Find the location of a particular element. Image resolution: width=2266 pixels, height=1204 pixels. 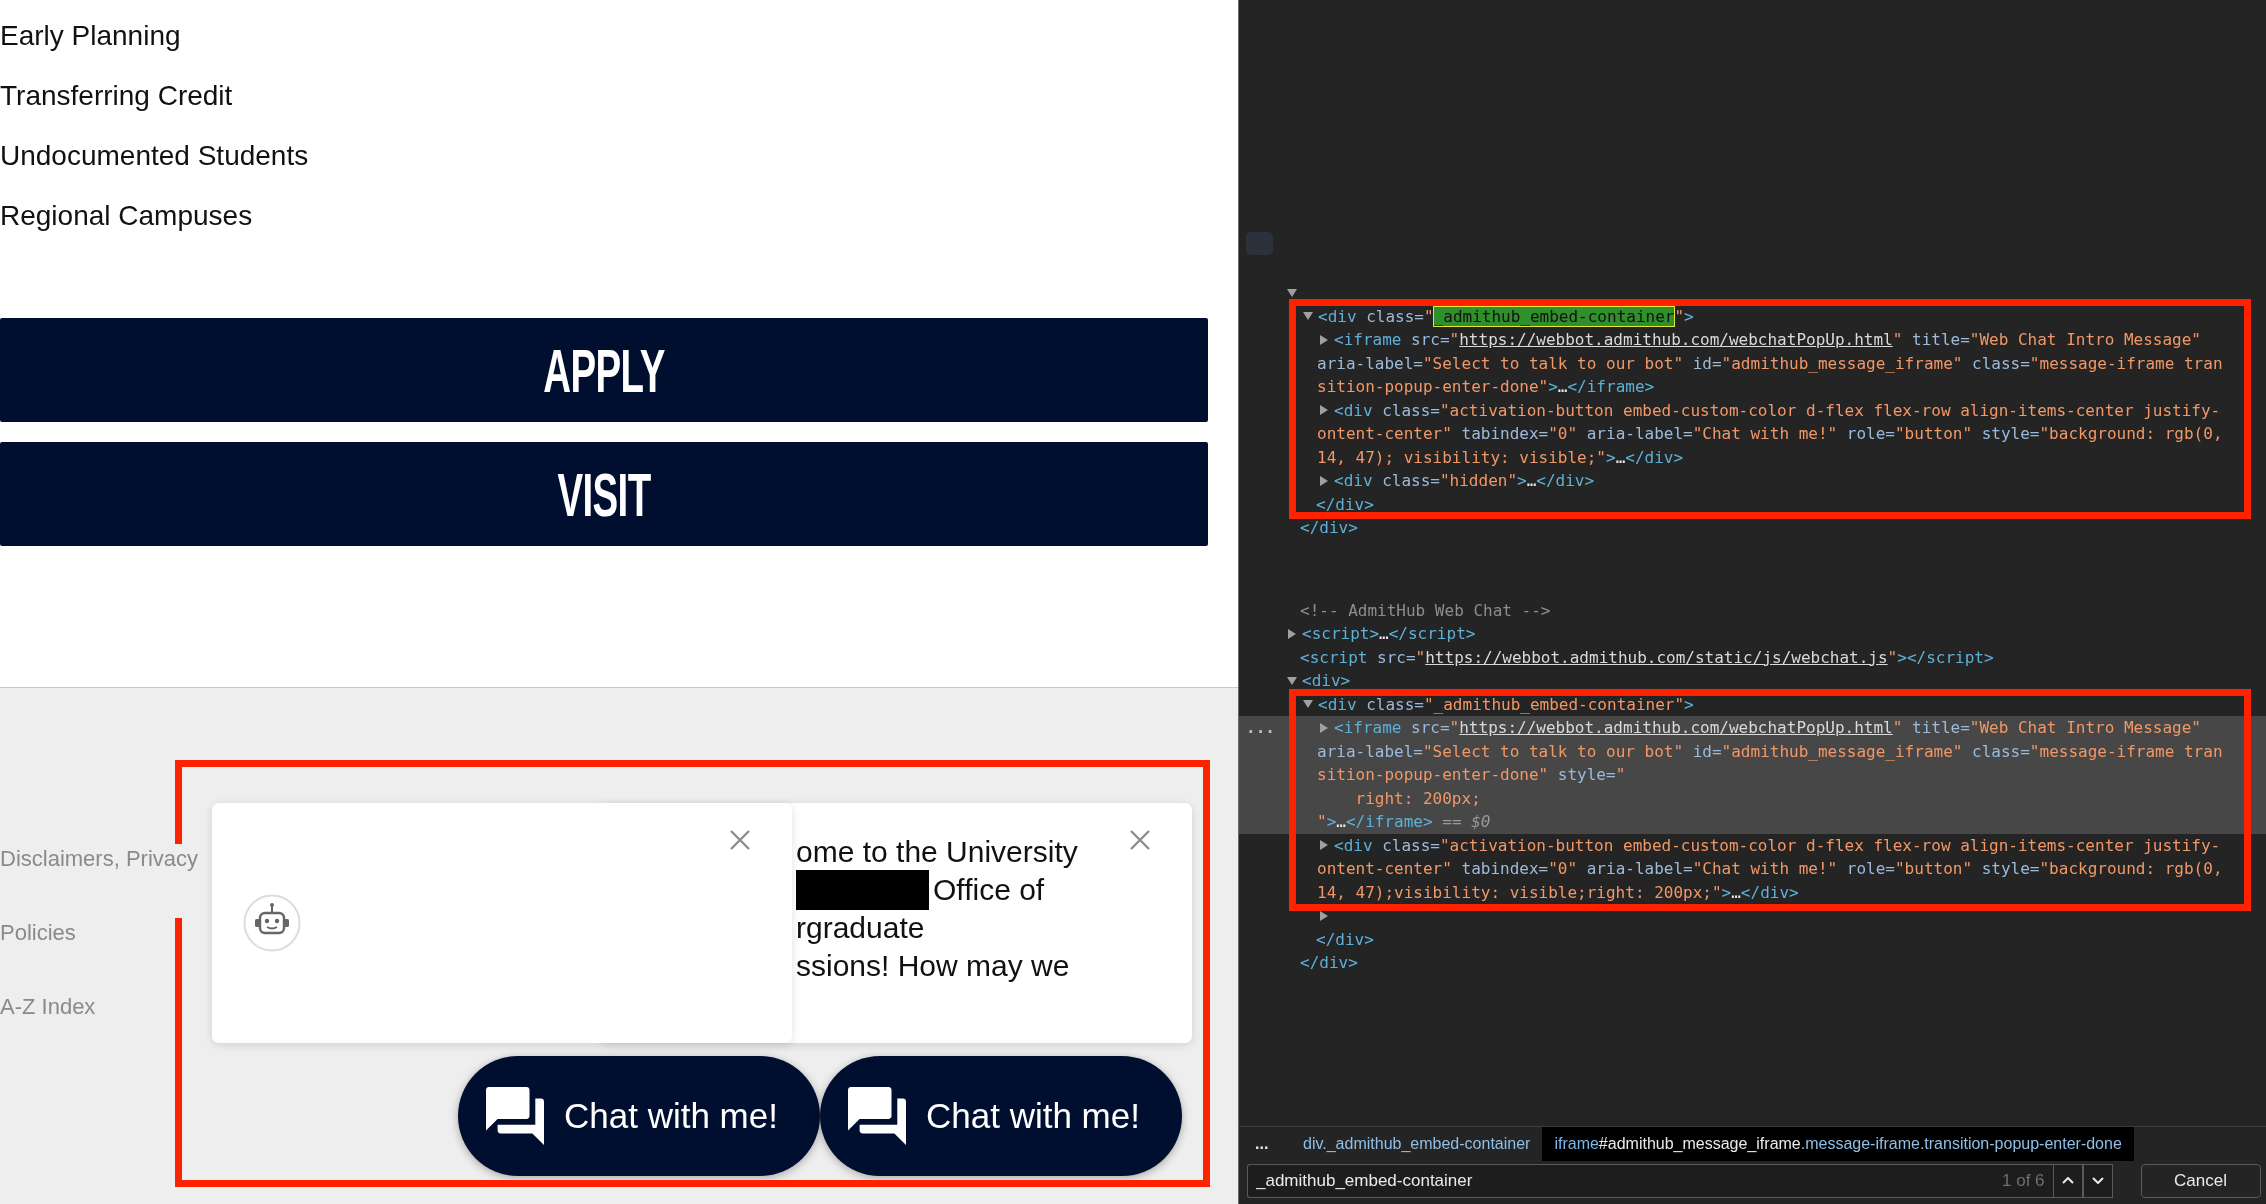

code-link: https://webbot.admithub.com/static/js/webchat.js is located at coordinates (1656, 657).